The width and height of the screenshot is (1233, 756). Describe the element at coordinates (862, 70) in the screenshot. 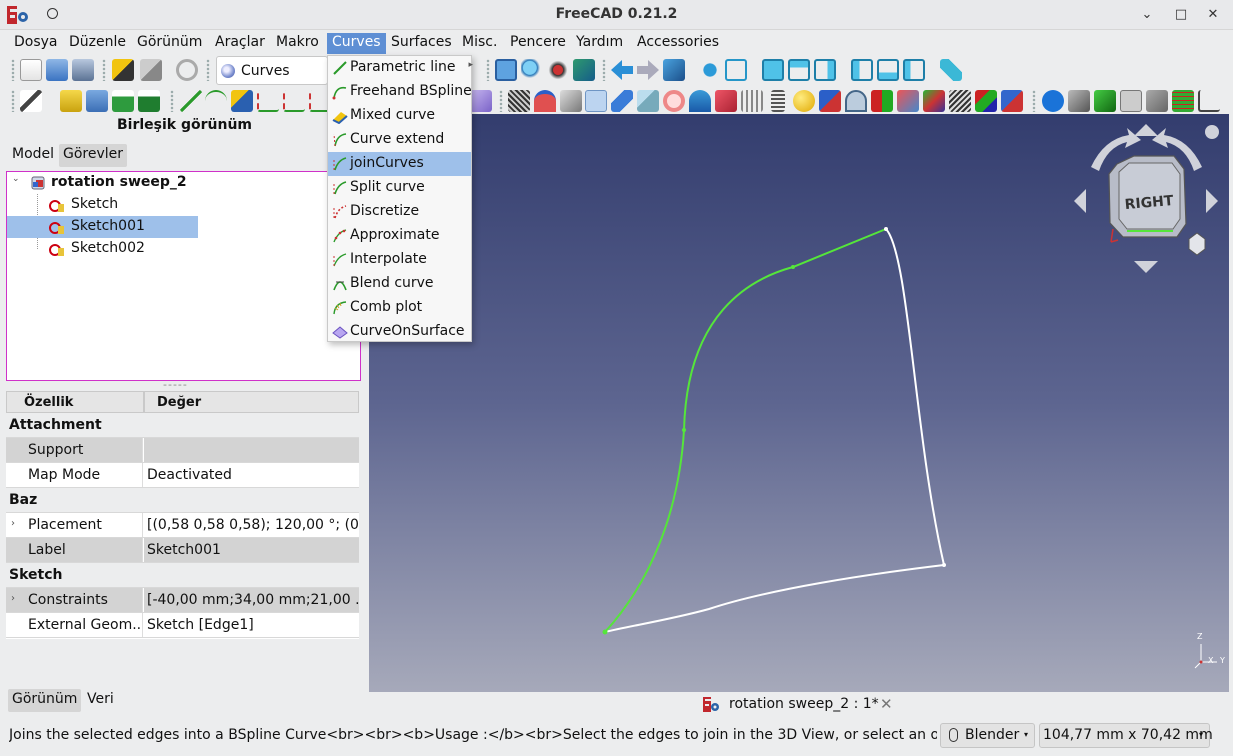

I see `view-rear-icon` at that location.